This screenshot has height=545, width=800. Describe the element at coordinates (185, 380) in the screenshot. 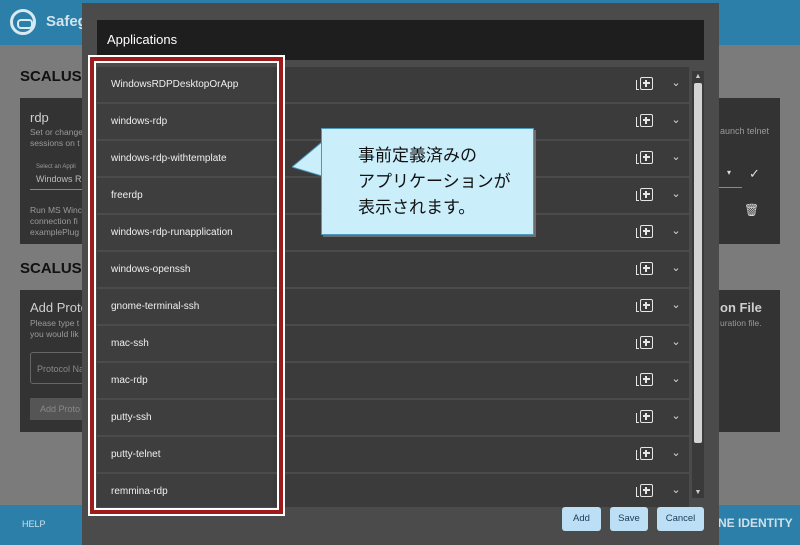

I see `application-name-cell: mac-rdp` at that location.